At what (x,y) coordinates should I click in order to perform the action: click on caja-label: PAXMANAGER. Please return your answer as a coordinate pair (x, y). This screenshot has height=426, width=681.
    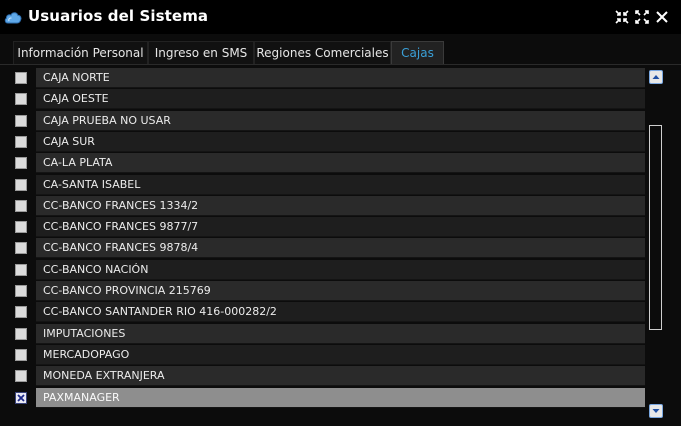
    Looking at the image, I should click on (340, 397).